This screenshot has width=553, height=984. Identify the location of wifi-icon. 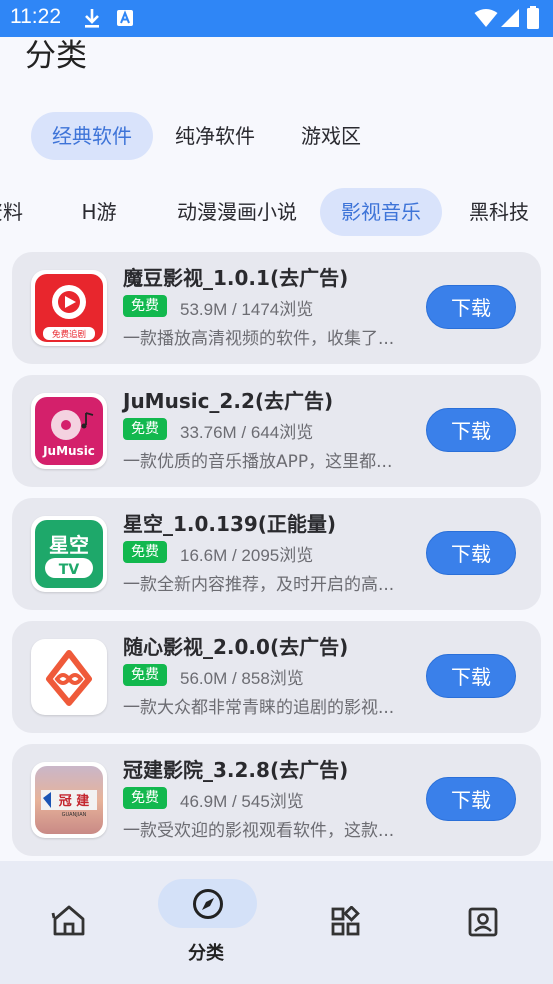
(486, 18).